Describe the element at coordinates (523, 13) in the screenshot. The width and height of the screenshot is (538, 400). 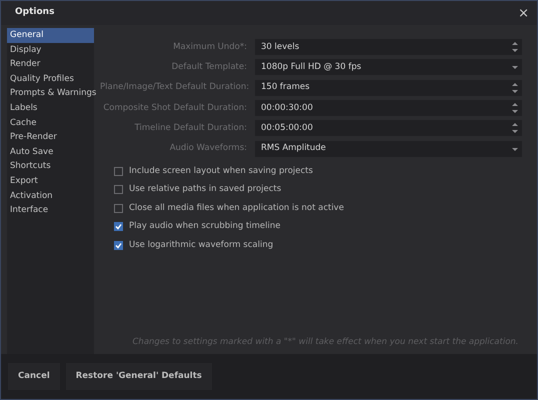
I see `close-button: ×` at that location.